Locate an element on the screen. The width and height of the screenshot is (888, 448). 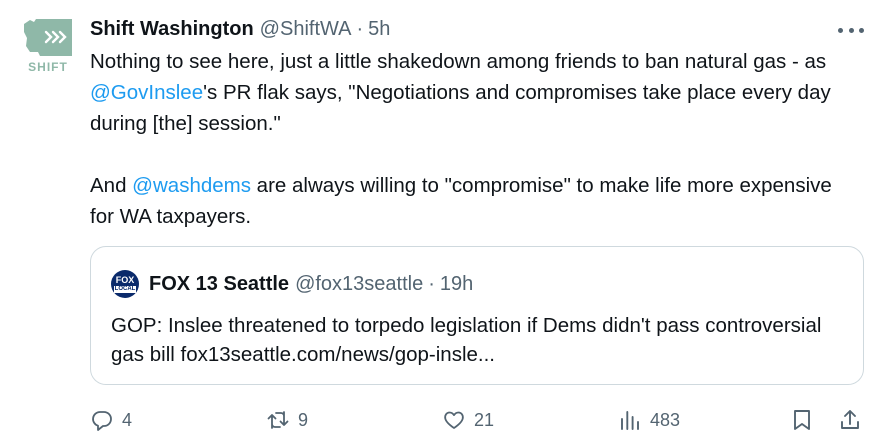
mention-govinslee-link: @GovInslee is located at coordinates (146, 92).